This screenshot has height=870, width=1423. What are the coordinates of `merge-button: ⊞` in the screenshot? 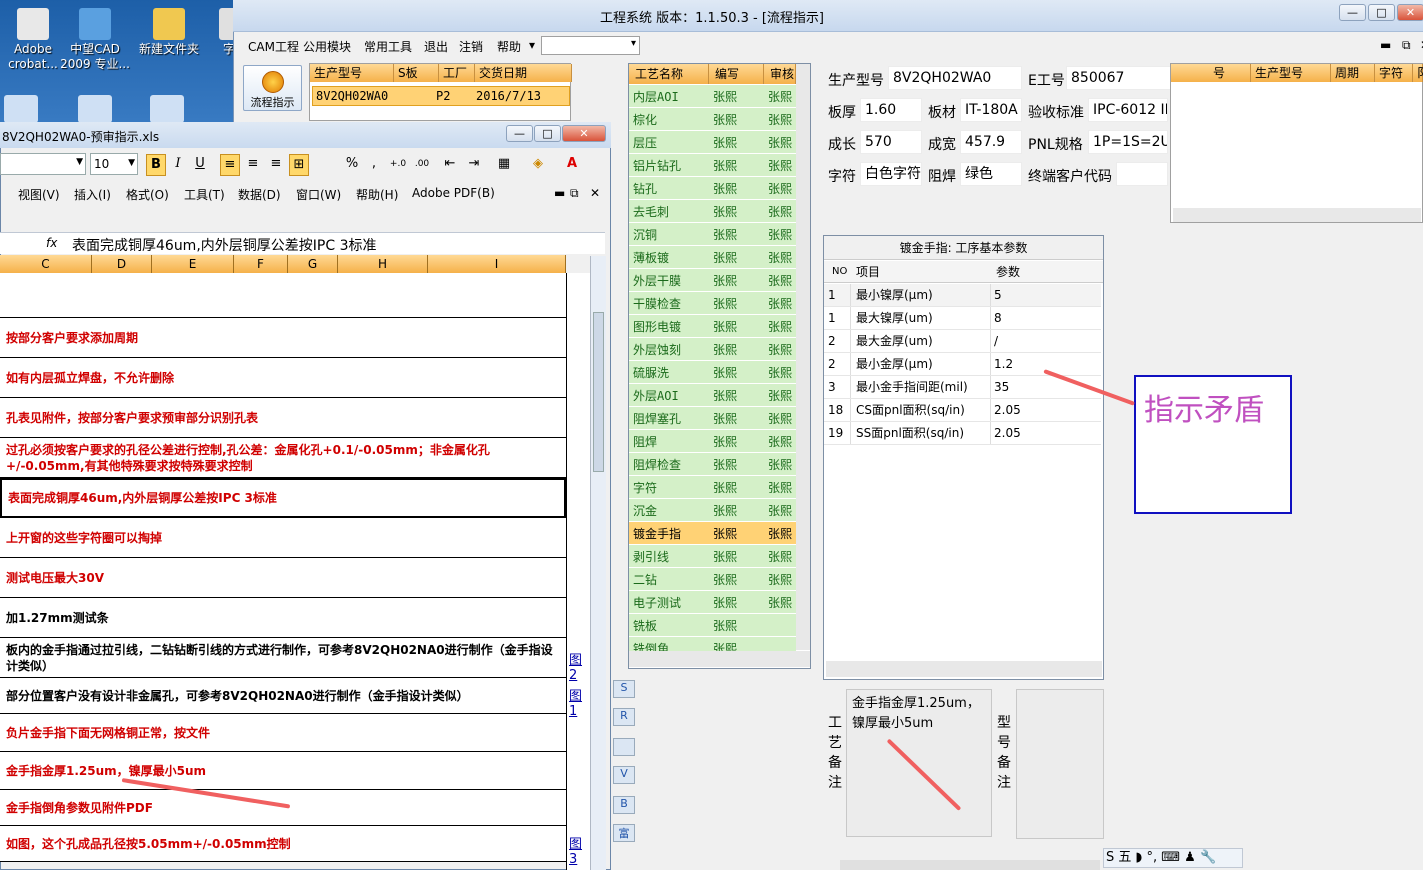 It's located at (299, 165).